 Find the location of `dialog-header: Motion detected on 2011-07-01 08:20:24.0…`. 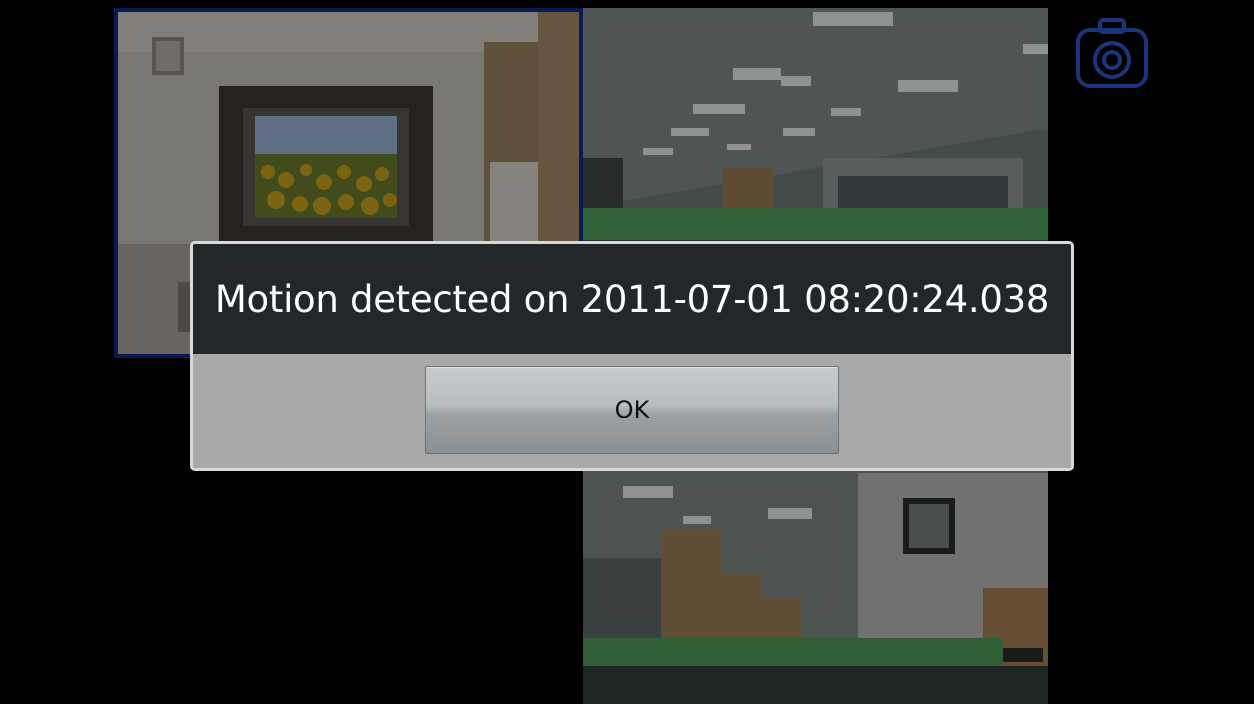

dialog-header: Motion detected on 2011-07-01 08:20:24.0… is located at coordinates (632, 299).